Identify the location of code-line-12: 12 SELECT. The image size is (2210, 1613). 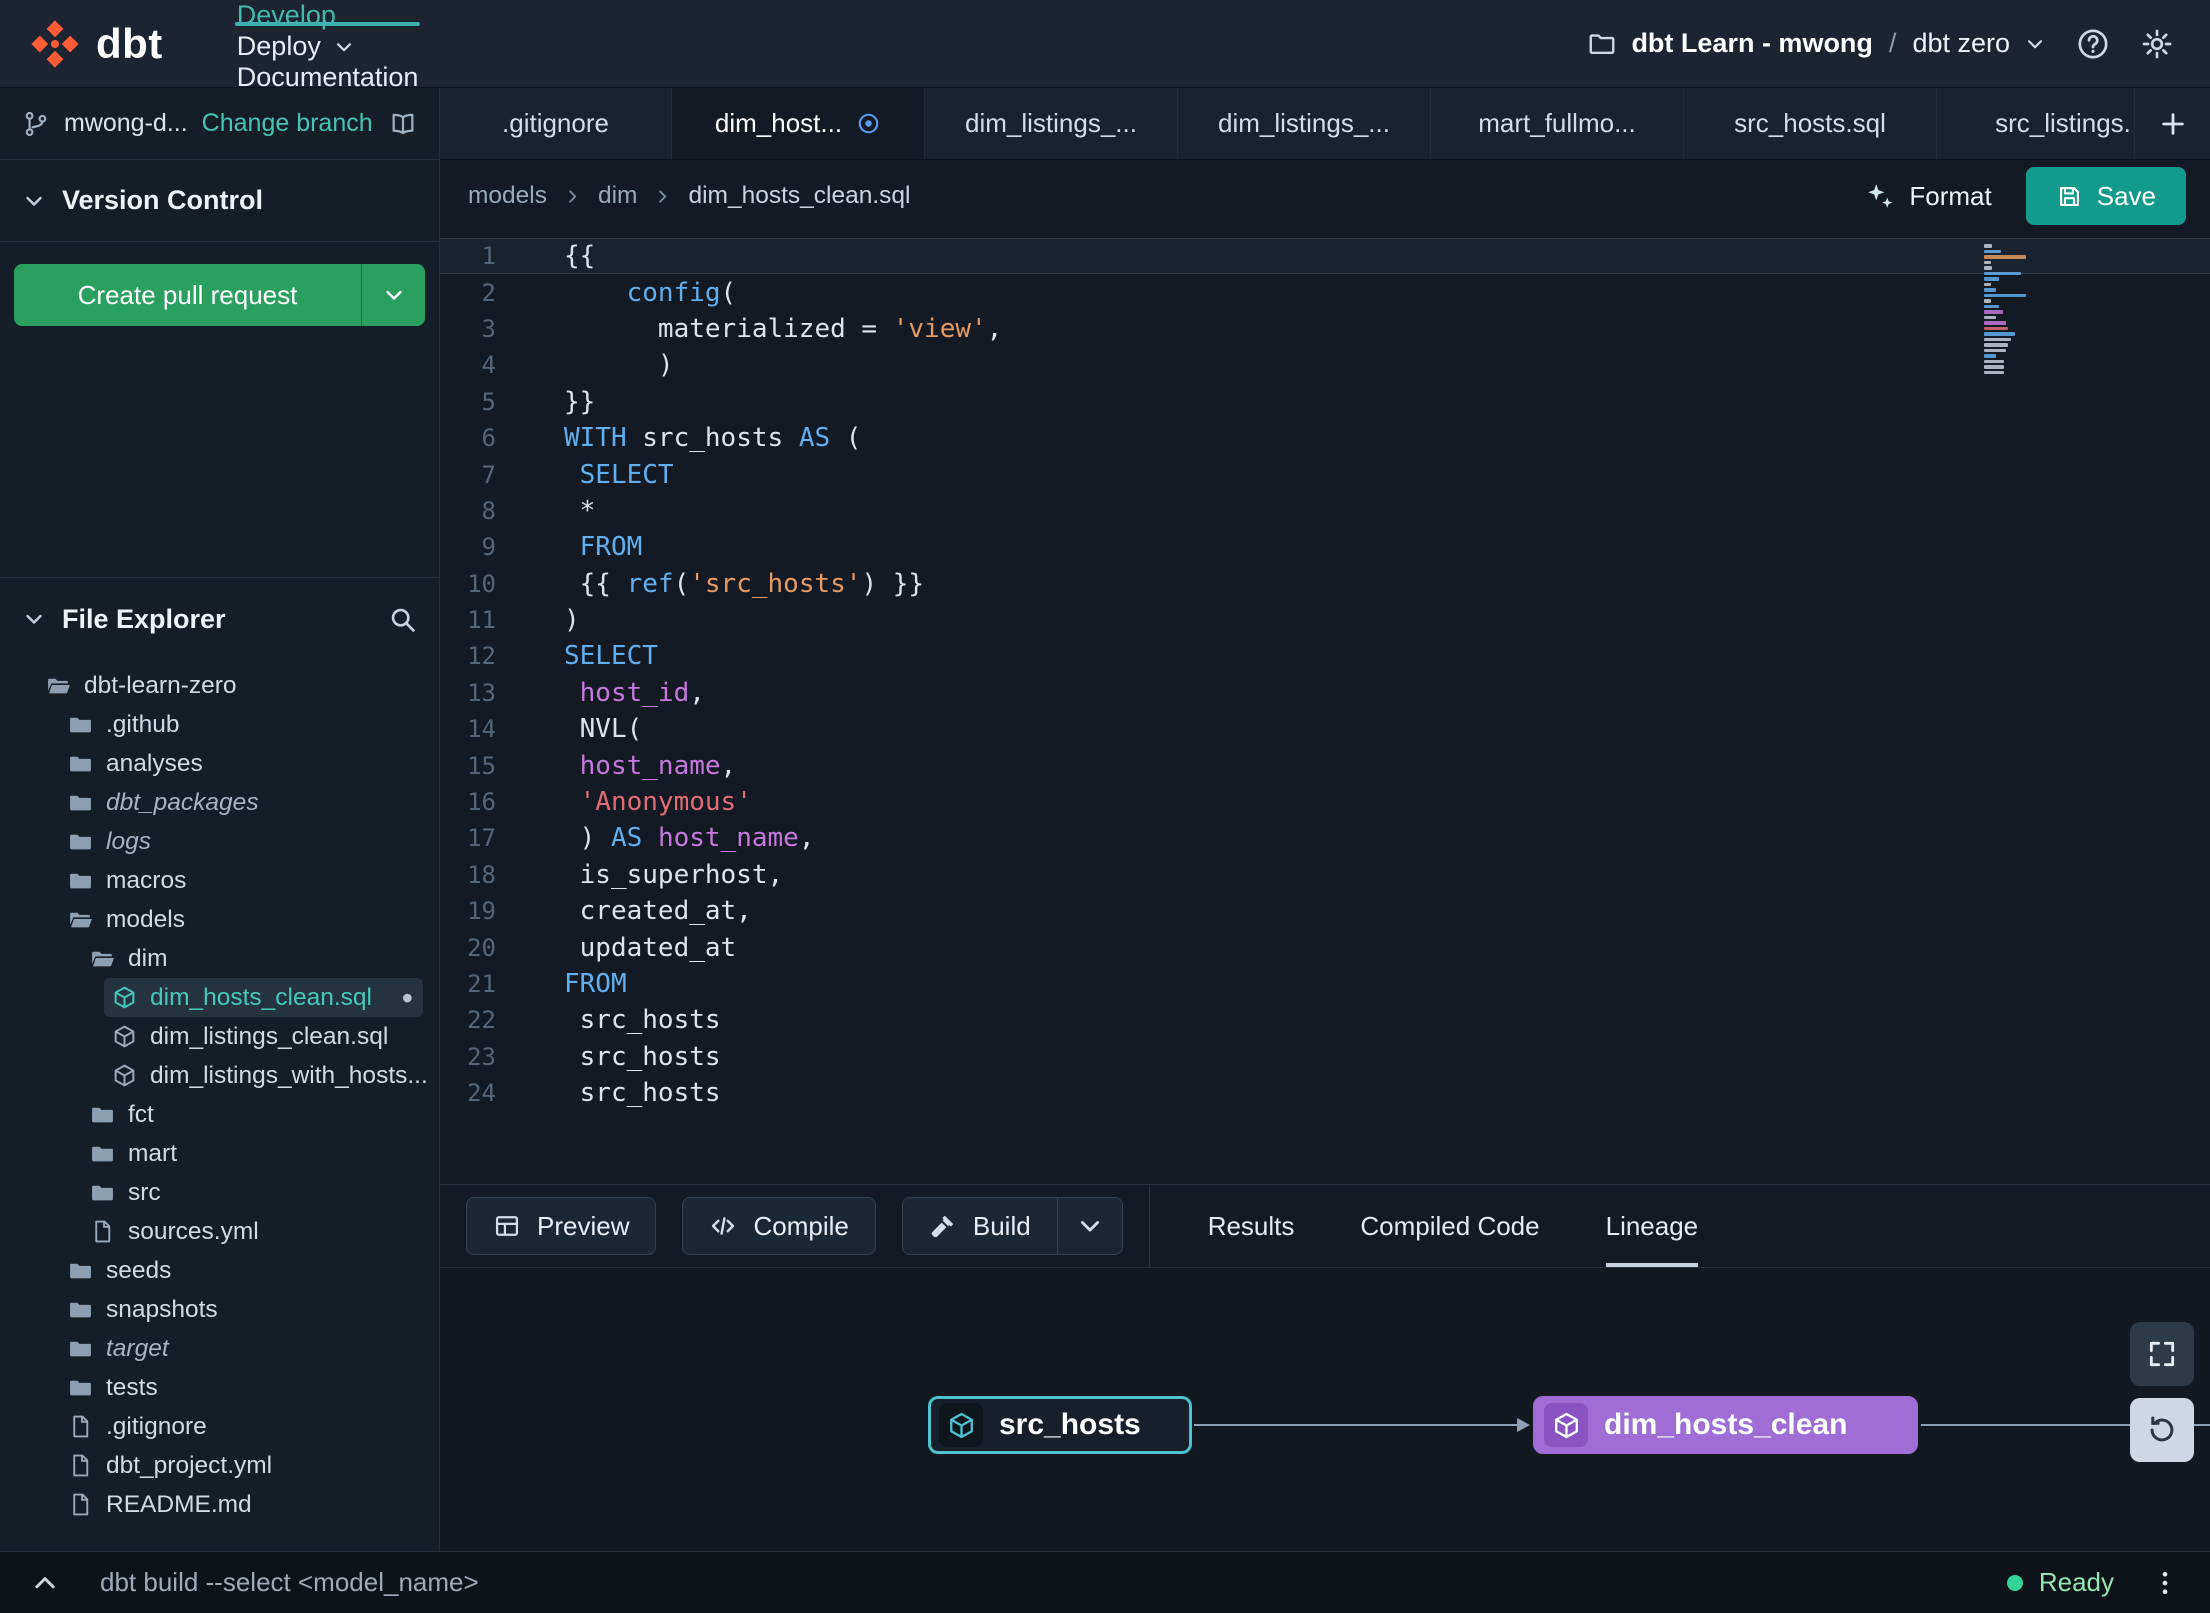
(1325, 656).